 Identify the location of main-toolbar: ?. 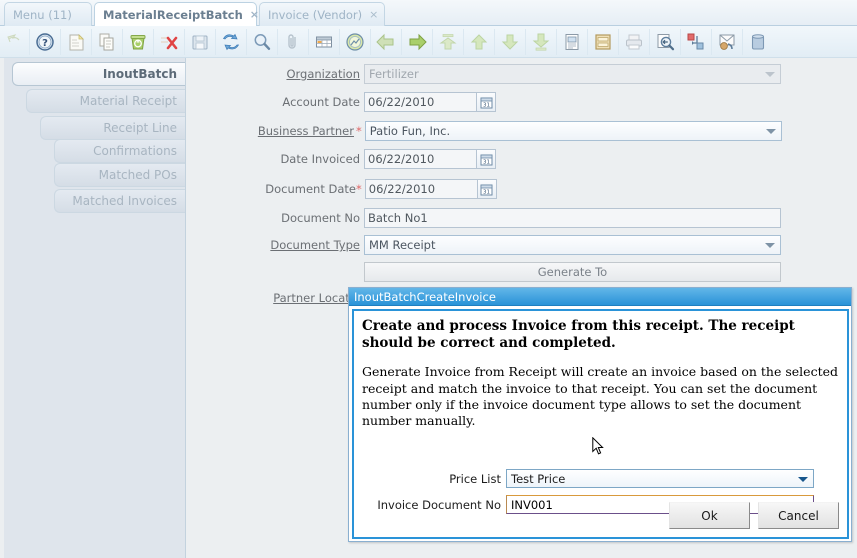
(428, 42).